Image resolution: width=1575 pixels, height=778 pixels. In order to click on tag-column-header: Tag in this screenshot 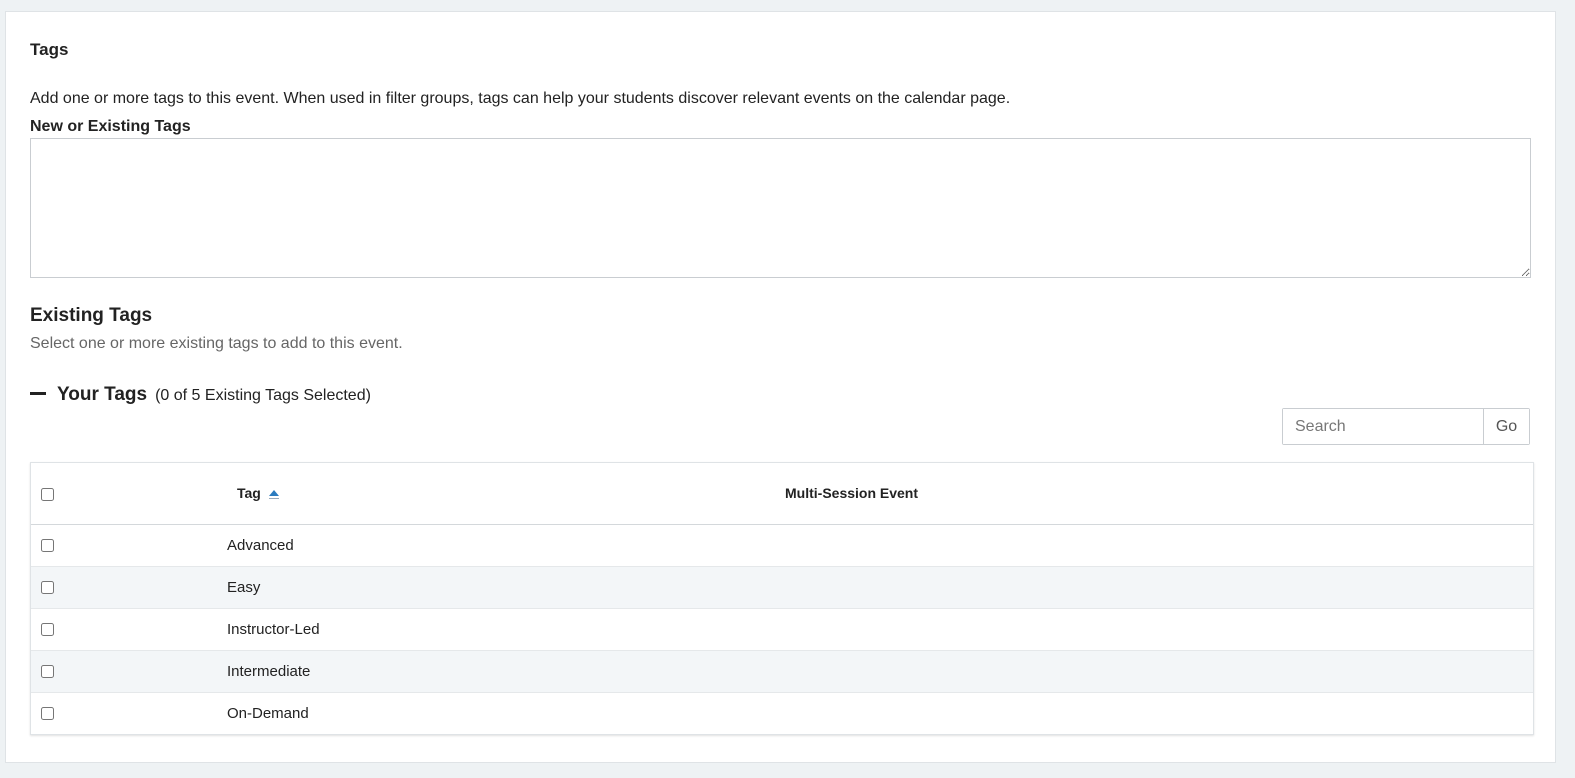, I will do `click(506, 493)`.